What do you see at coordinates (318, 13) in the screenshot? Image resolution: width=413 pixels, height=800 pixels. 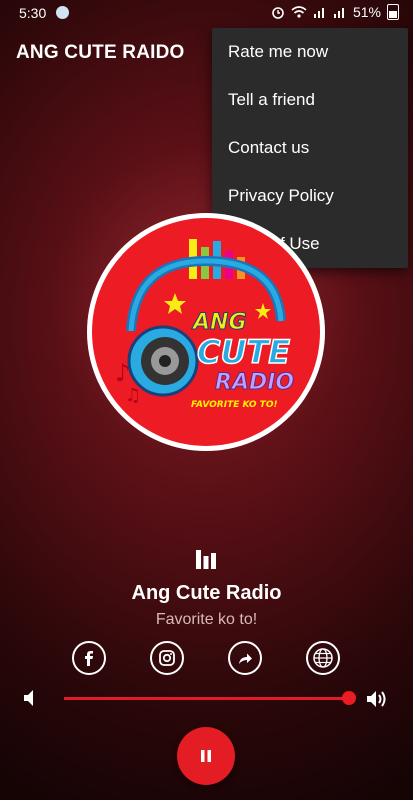 I see `signal-icon` at bounding box center [318, 13].